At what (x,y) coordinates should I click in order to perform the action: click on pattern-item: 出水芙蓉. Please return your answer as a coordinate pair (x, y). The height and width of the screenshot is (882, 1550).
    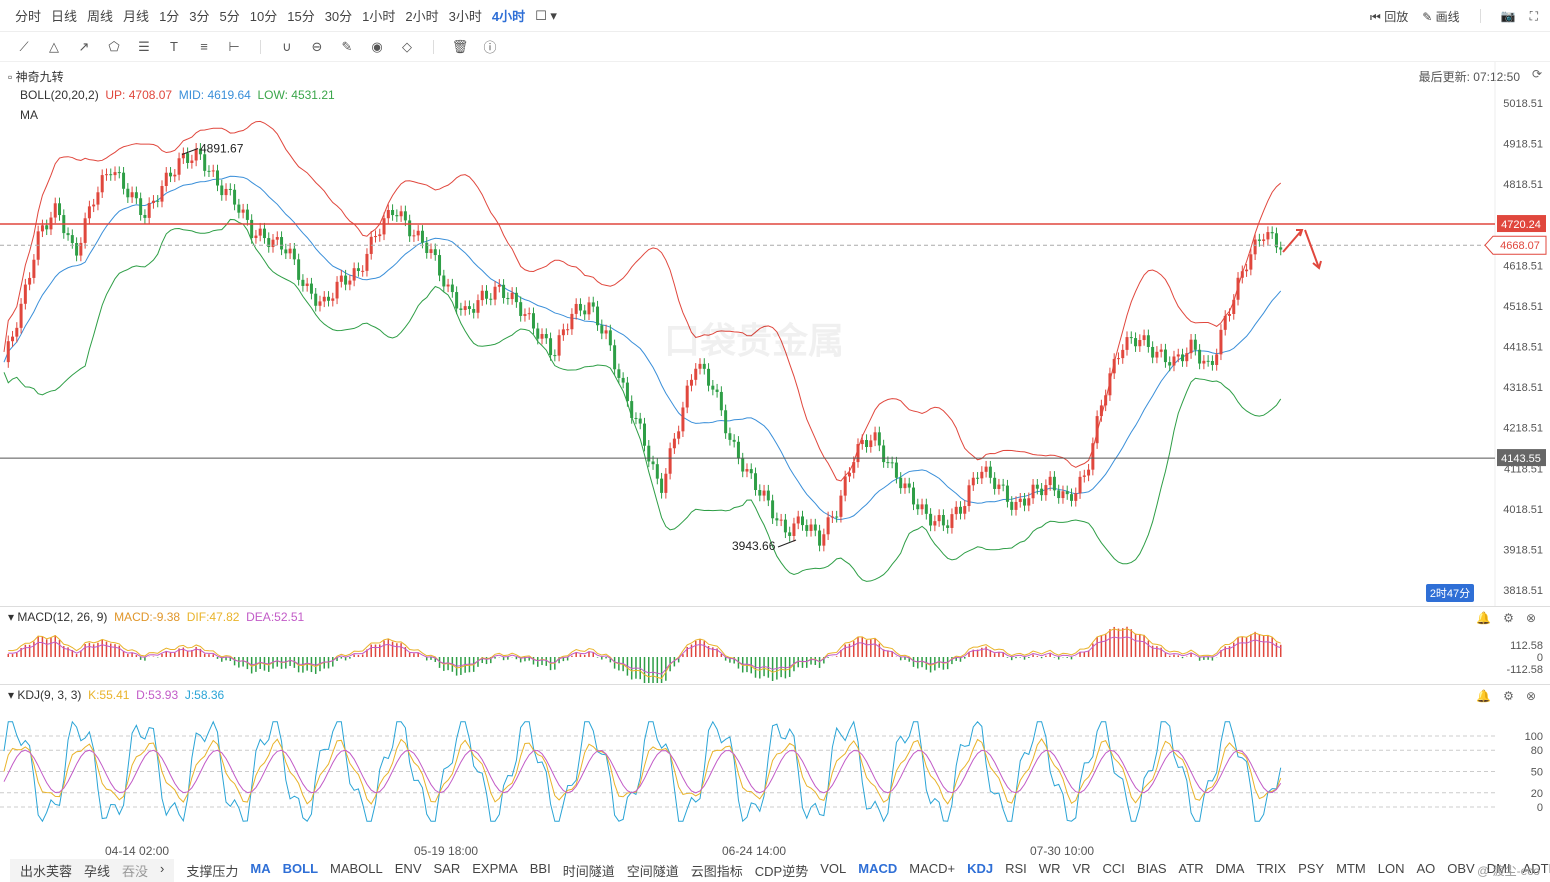
    Looking at the image, I should click on (46, 870).